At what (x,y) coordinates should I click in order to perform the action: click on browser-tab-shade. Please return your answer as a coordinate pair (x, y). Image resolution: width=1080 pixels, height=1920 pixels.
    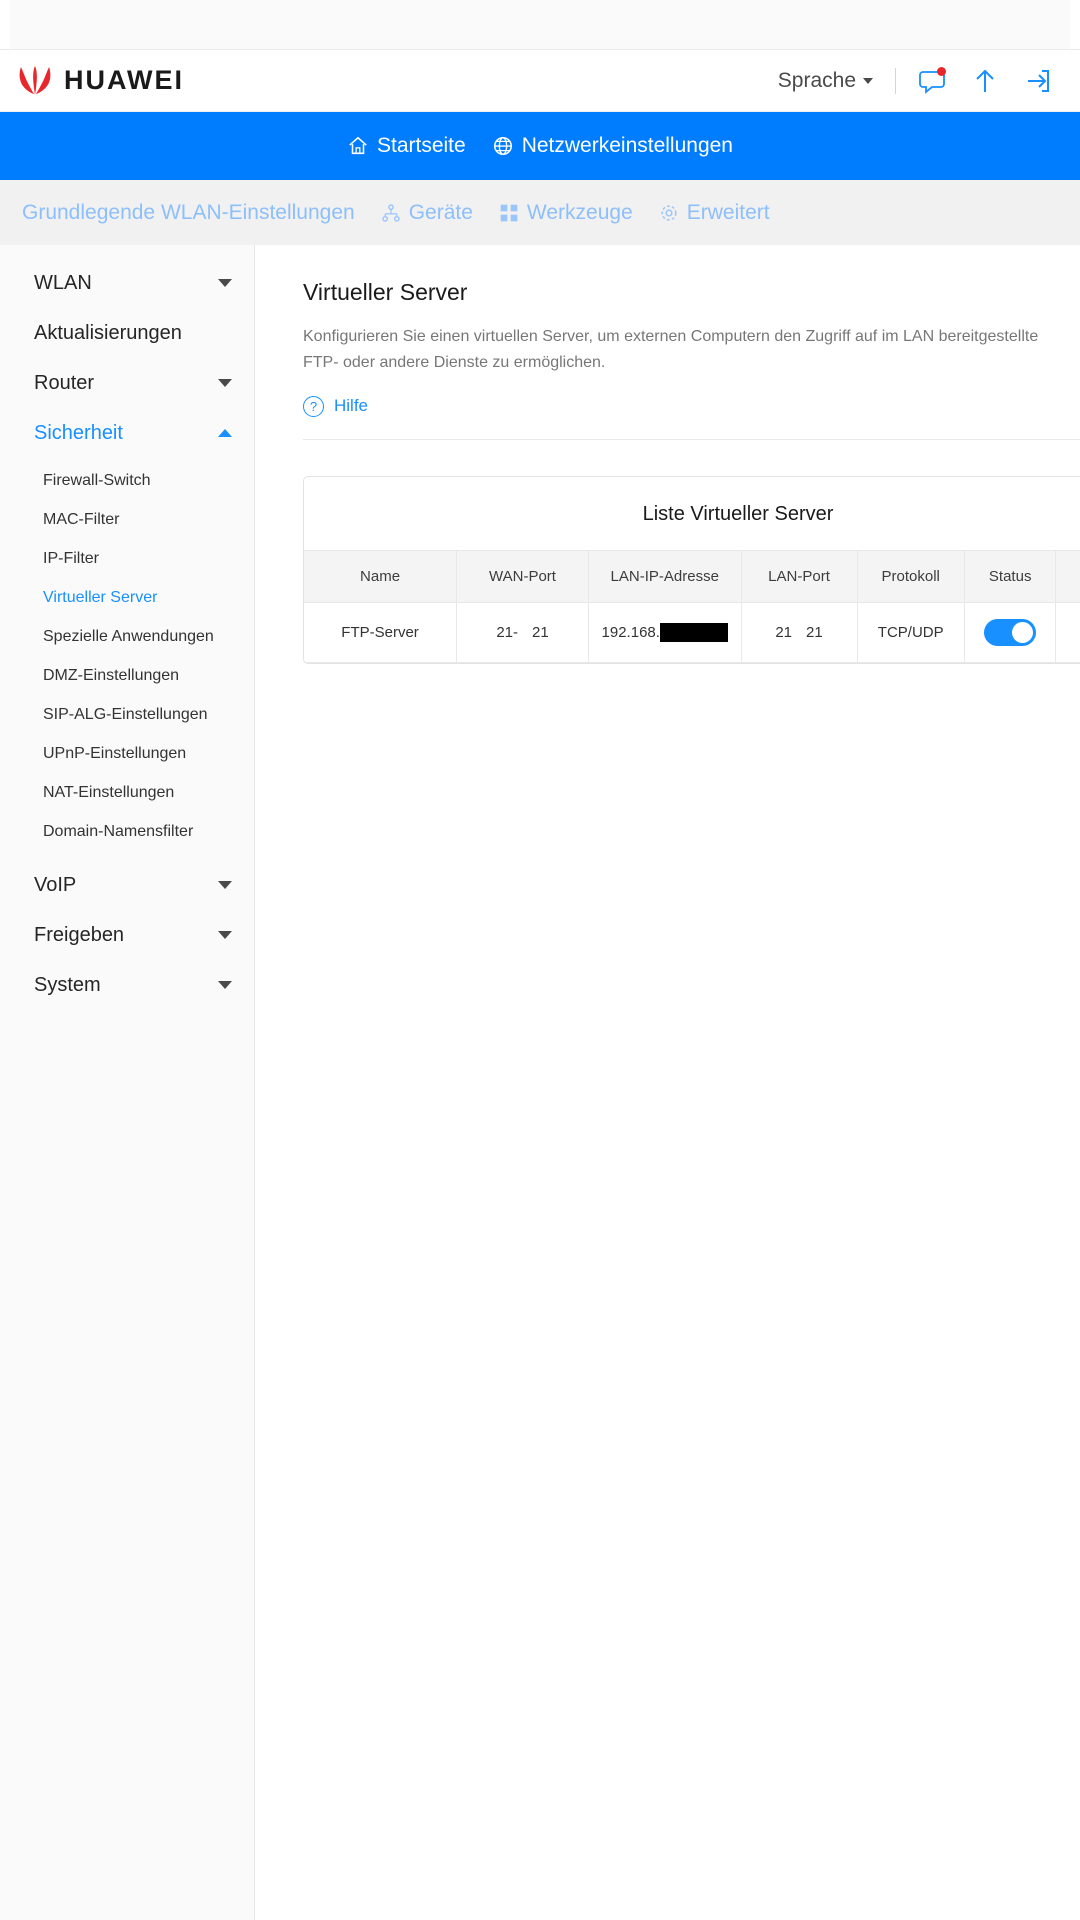
    Looking at the image, I should click on (540, 24).